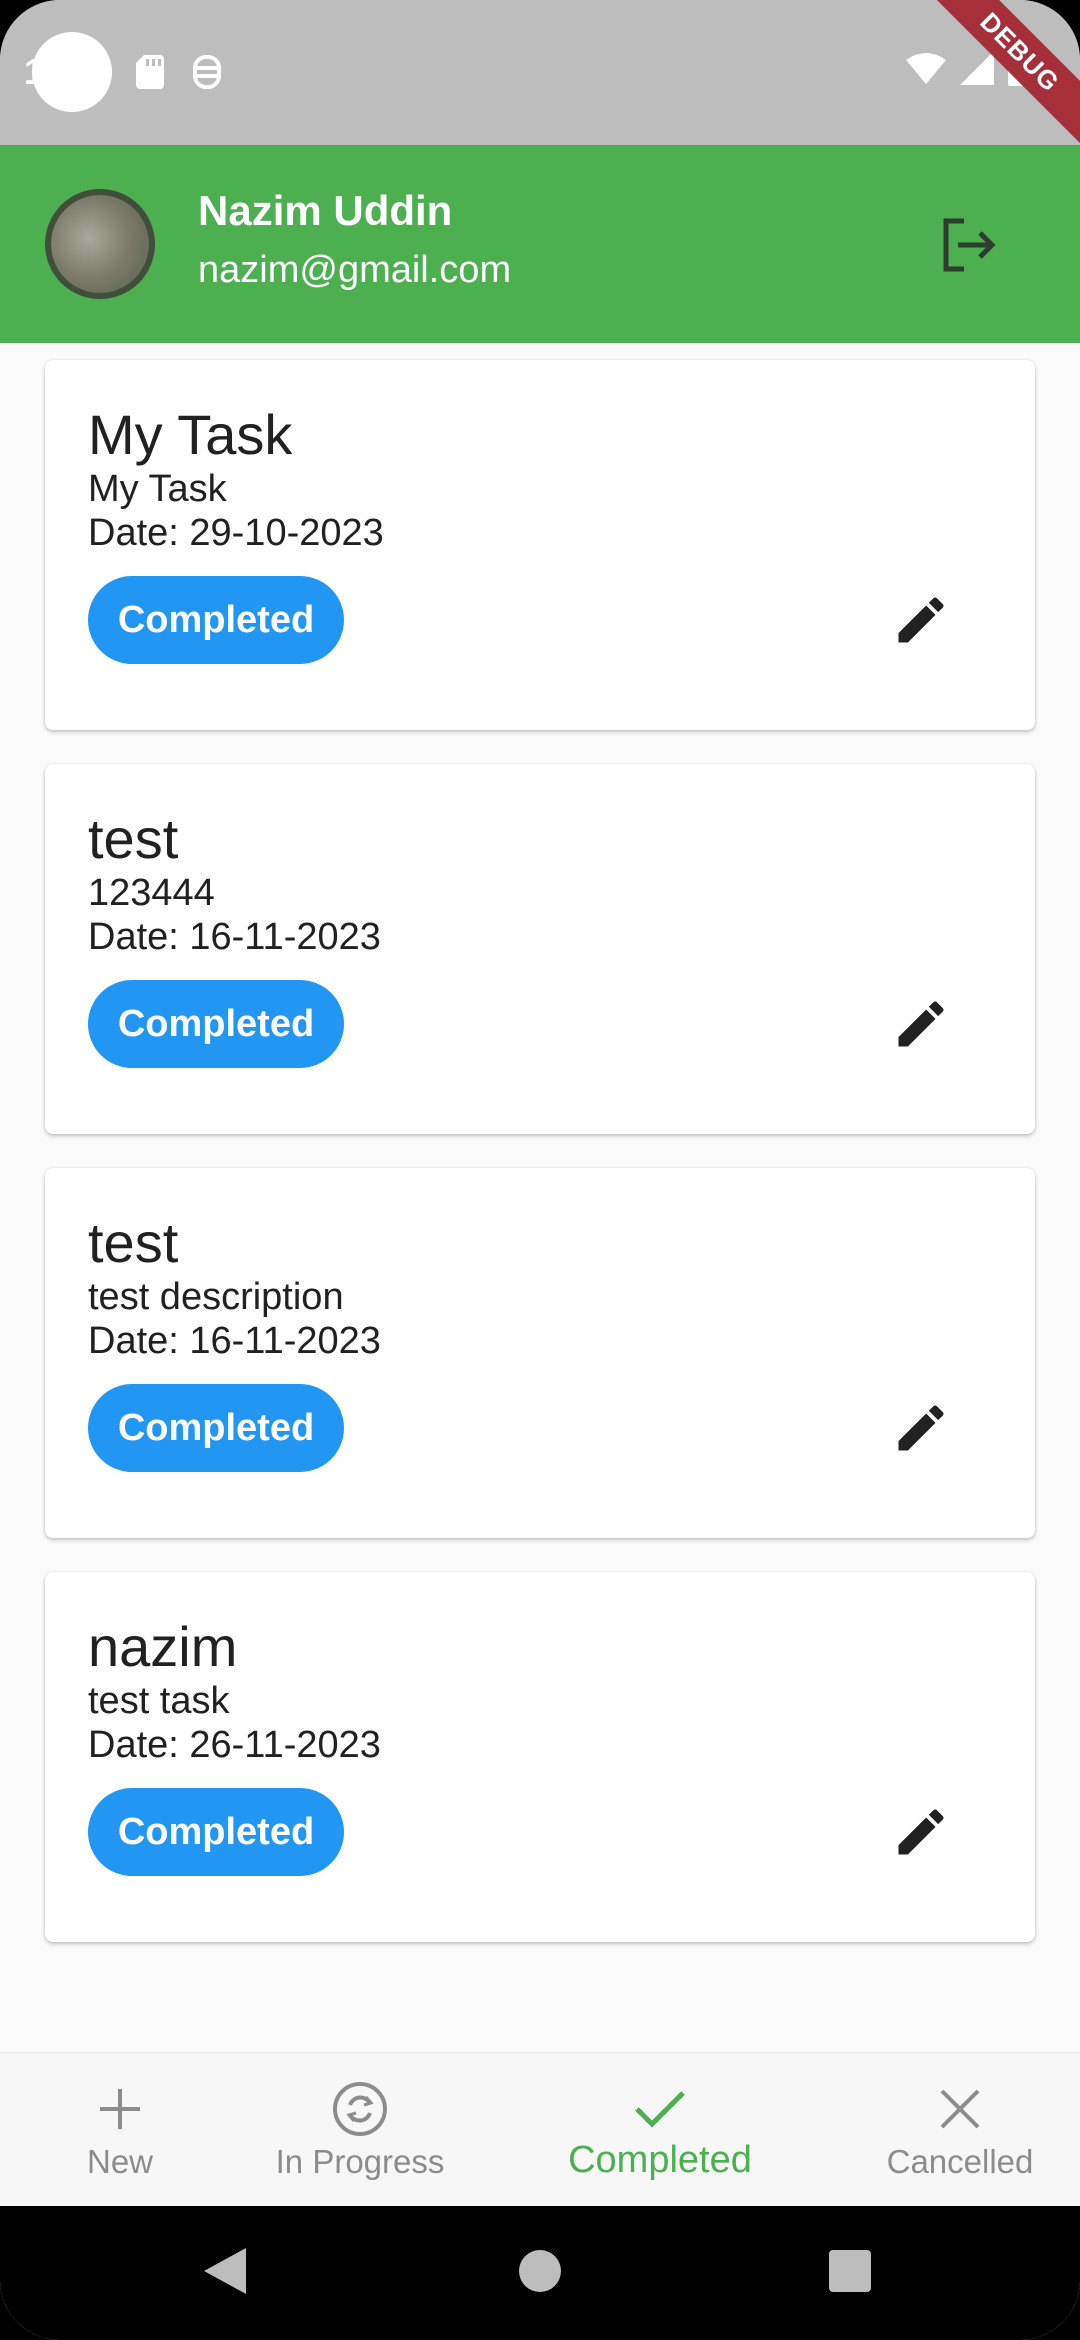 Image resolution: width=1080 pixels, height=2340 pixels. I want to click on user-name: Nazim Uddin, so click(325, 210).